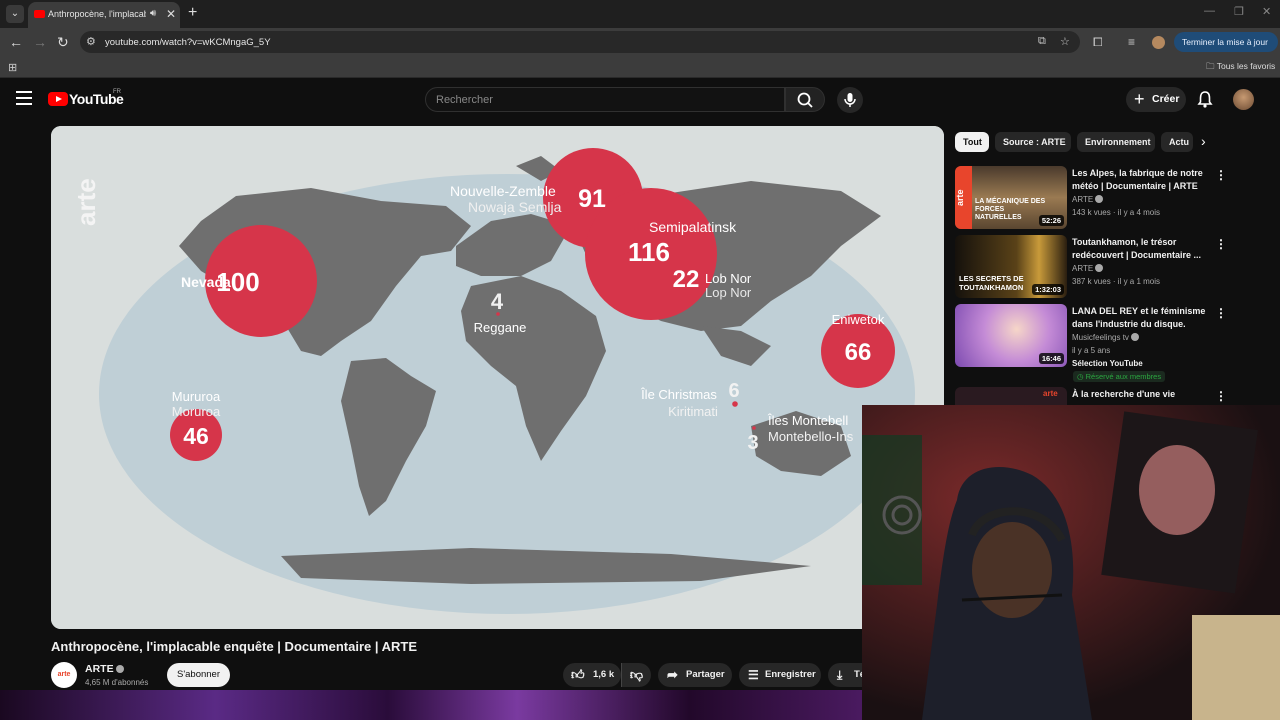 The width and height of the screenshot is (1280, 720). I want to click on site-label: Nevada, so click(206, 282).